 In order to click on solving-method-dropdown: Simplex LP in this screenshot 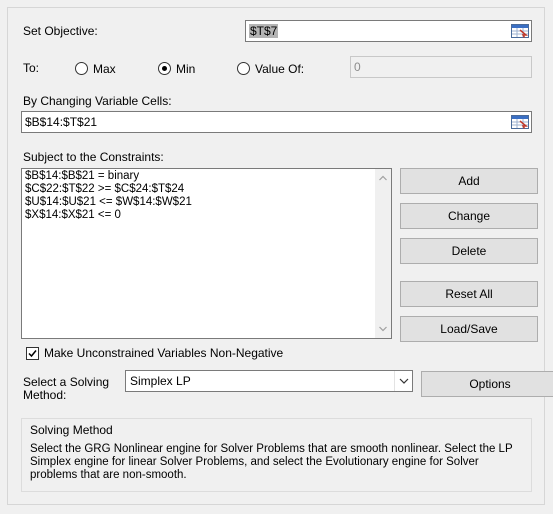, I will do `click(269, 381)`.